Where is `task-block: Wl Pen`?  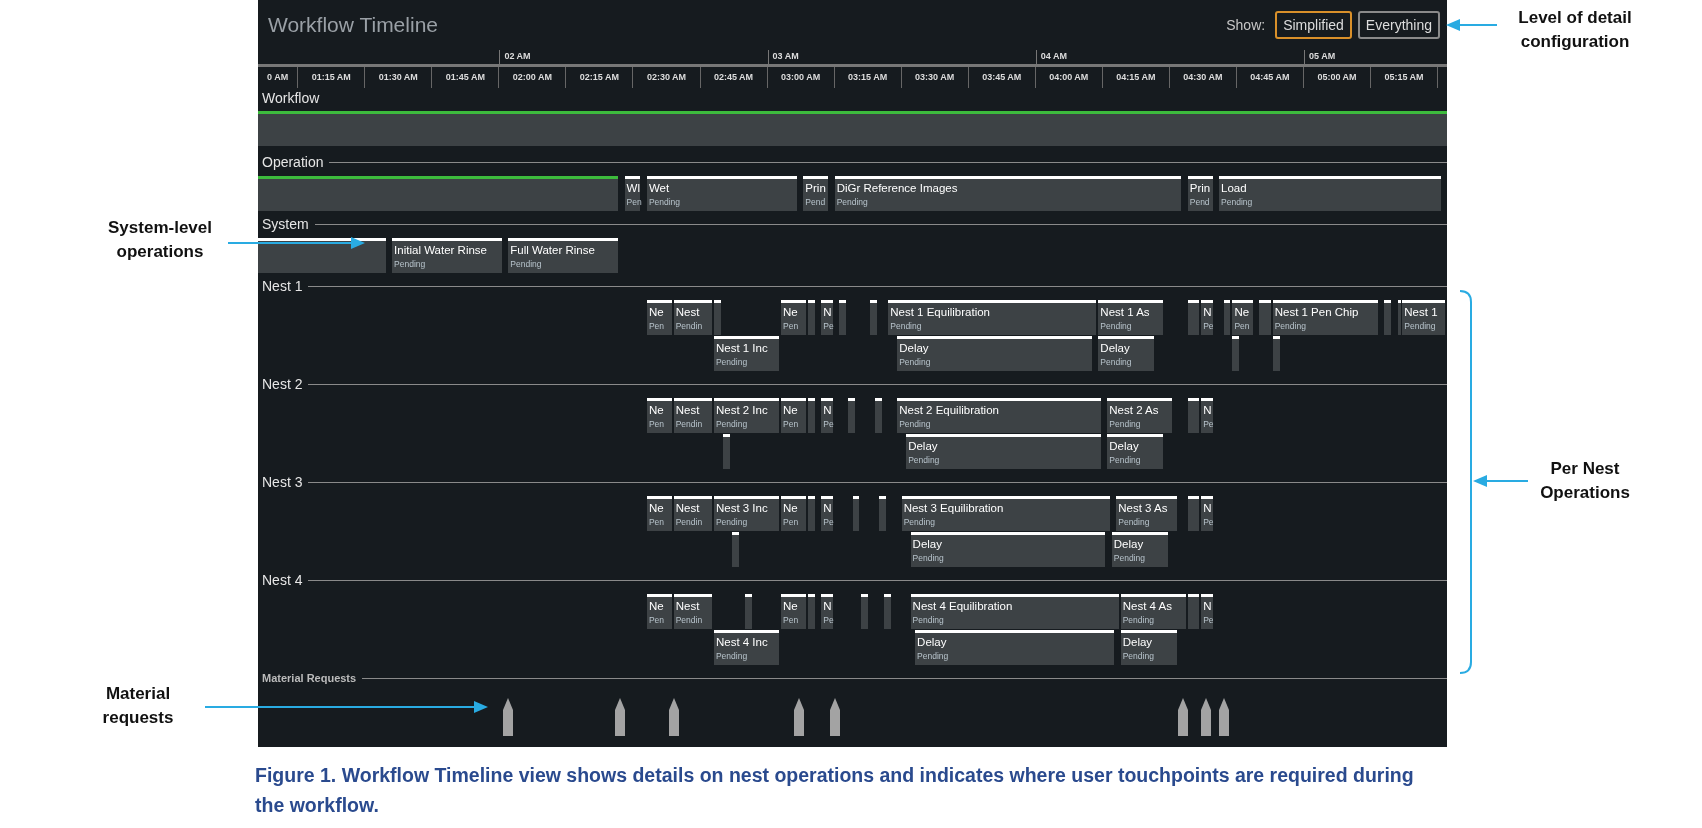
task-block: Wl Pen is located at coordinates (632, 193).